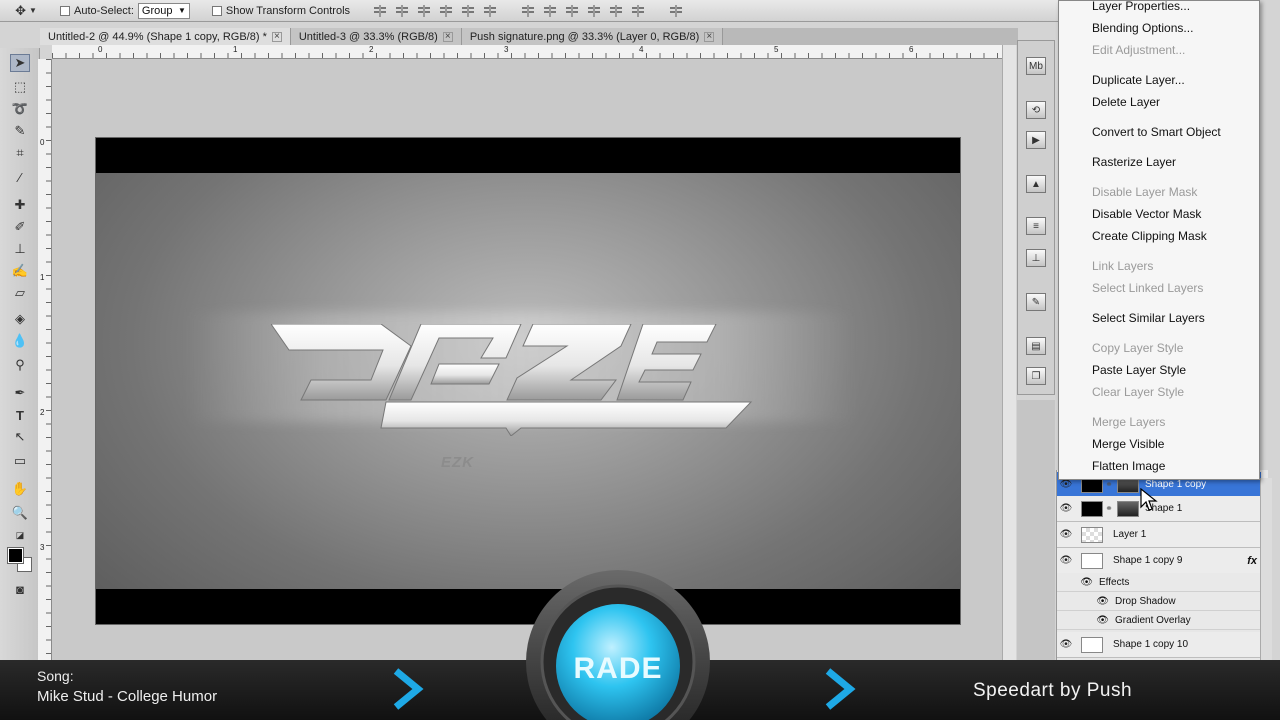  What do you see at coordinates (424, 11) in the screenshot?
I see `align-bottom-icon` at bounding box center [424, 11].